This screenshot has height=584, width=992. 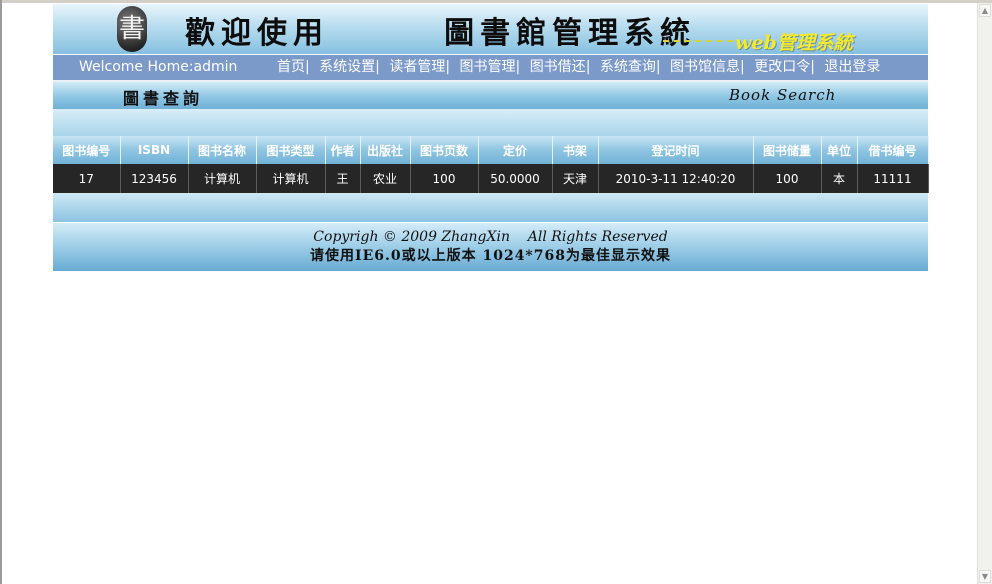 What do you see at coordinates (985, 10) in the screenshot?
I see `scroll-up-icon: ▲` at bounding box center [985, 10].